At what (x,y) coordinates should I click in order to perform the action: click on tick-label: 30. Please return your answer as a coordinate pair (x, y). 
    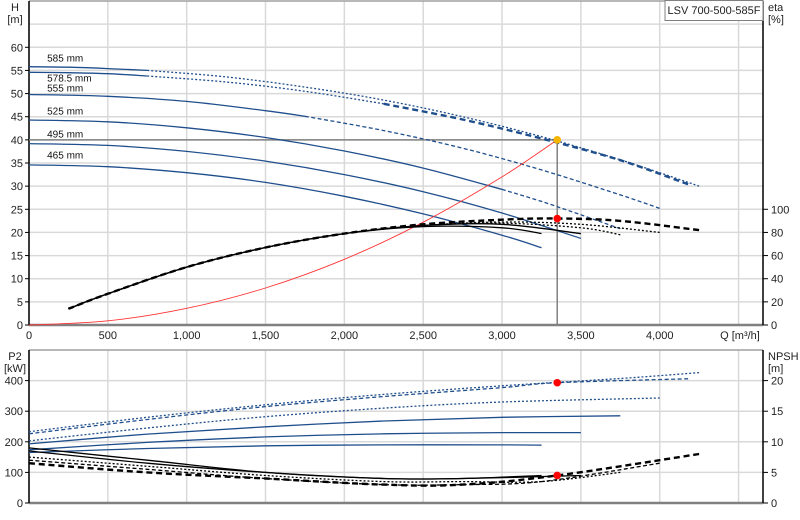
    Looking at the image, I should click on (16, 187).